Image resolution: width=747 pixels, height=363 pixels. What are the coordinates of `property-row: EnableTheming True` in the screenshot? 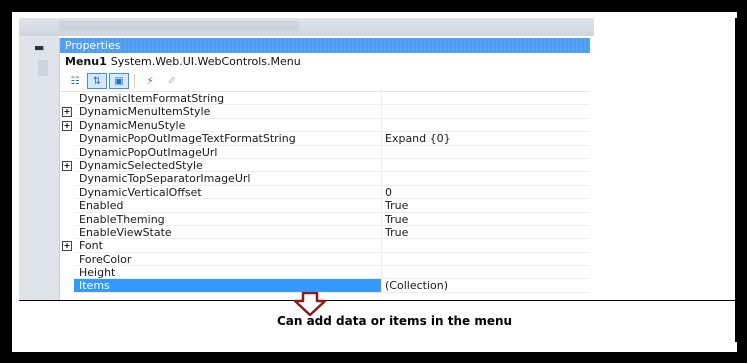 It's located at (325, 219).